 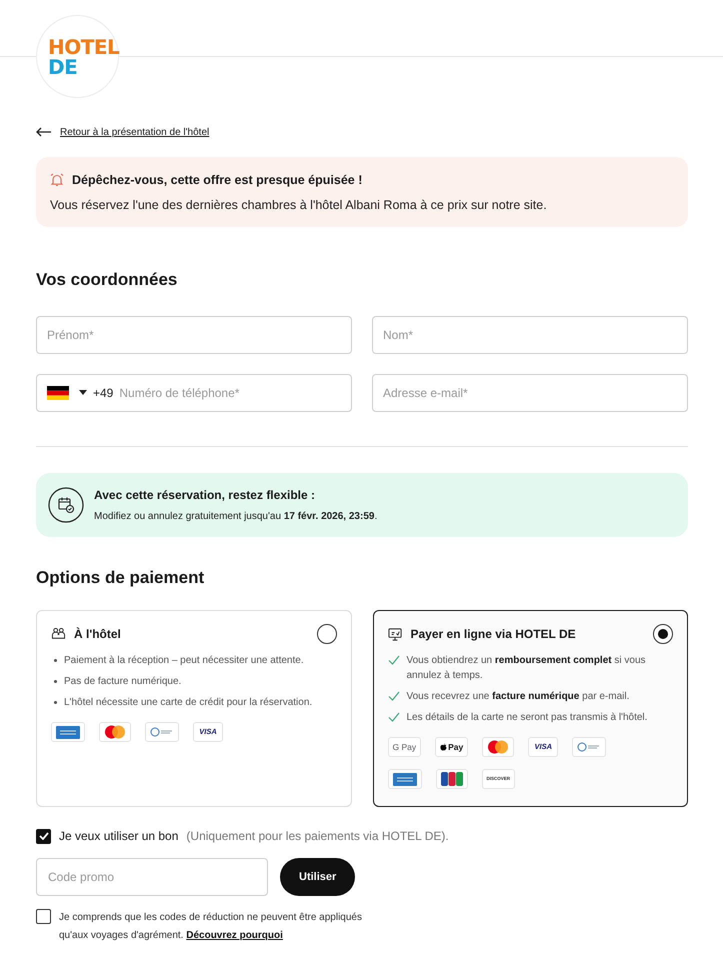 What do you see at coordinates (530, 708) in the screenshot?
I see `payment-option-card` at bounding box center [530, 708].